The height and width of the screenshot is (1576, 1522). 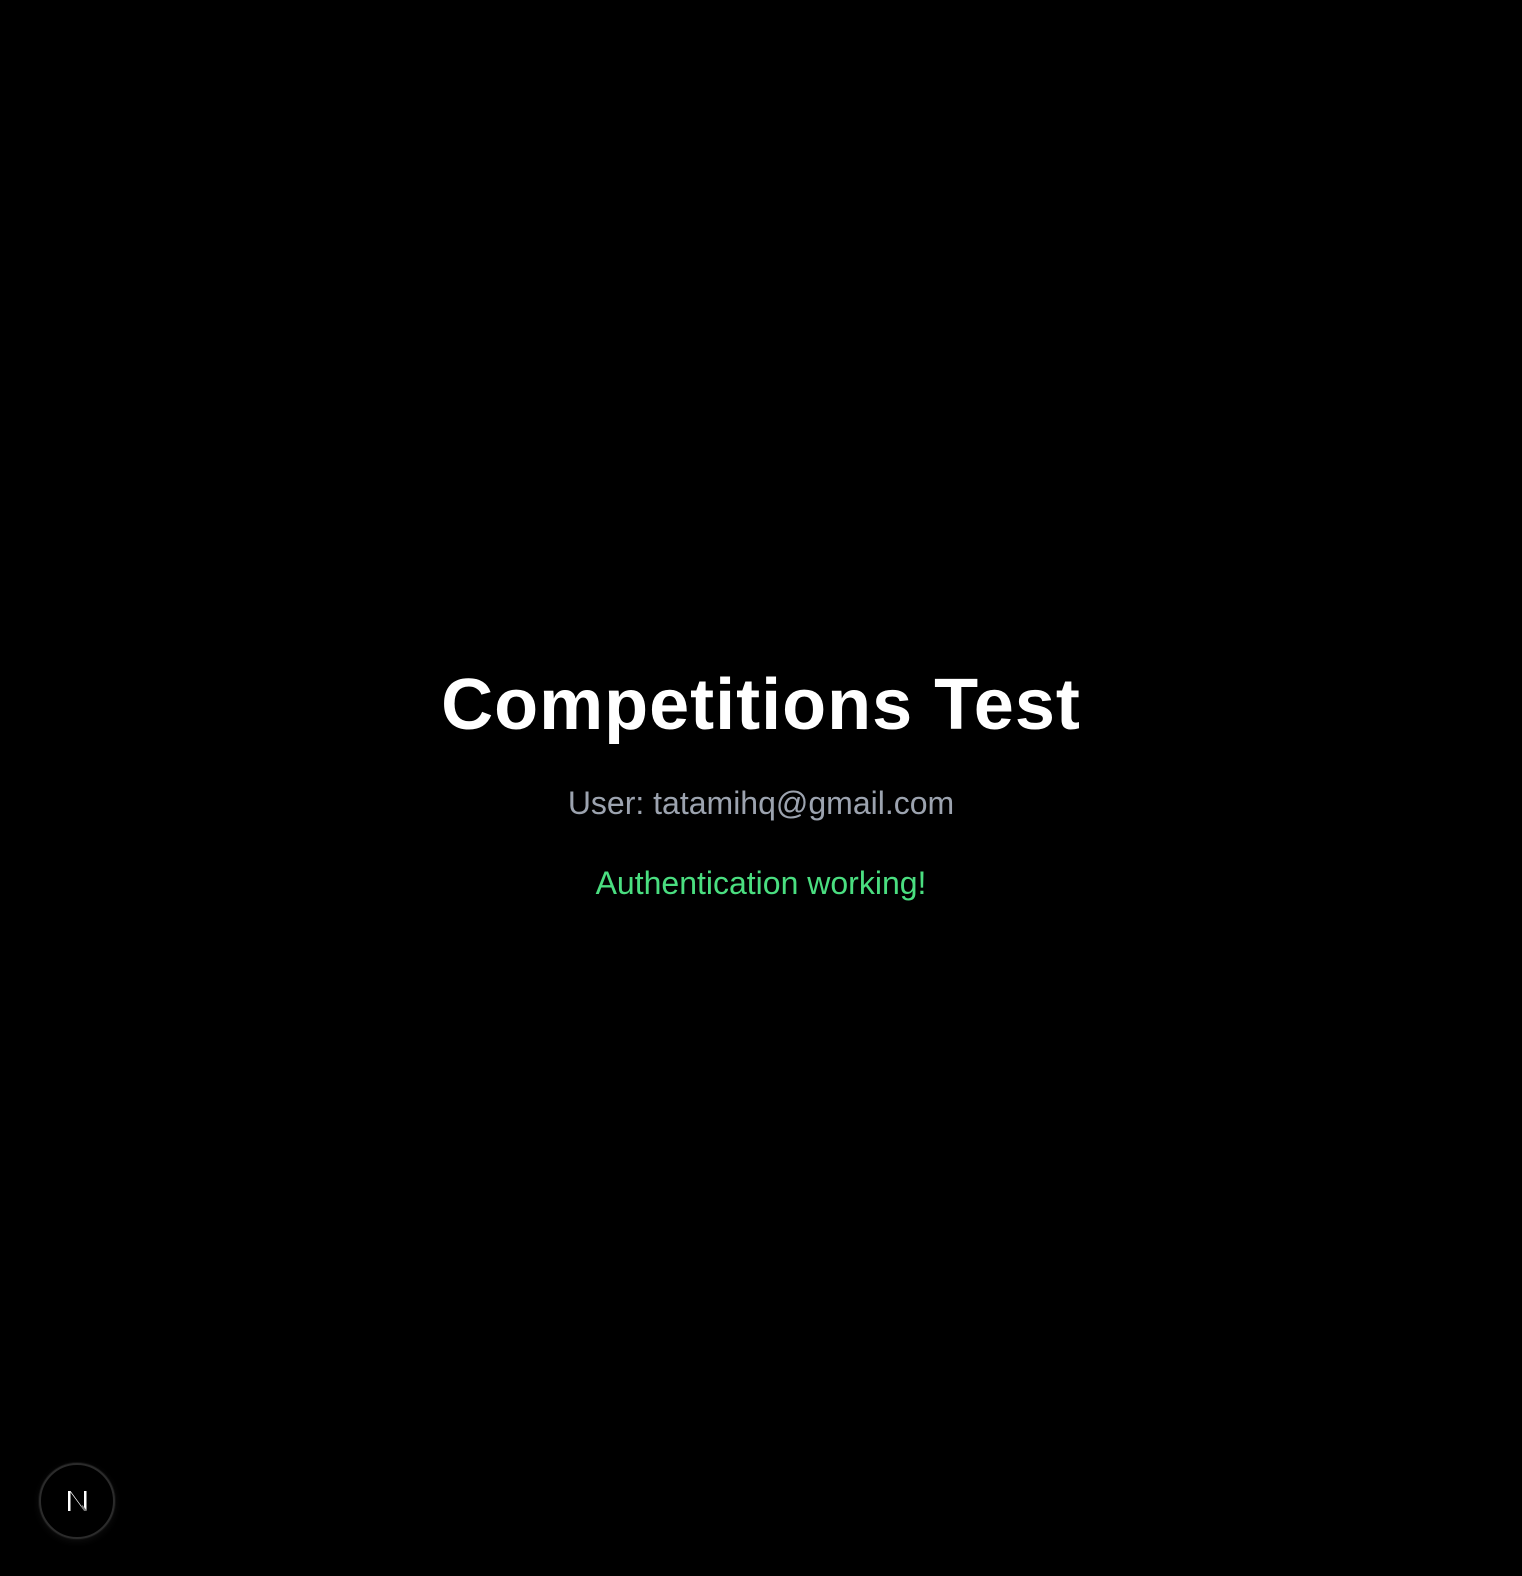 I want to click on auth-status-text: Authentication working!, so click(x=761, y=883).